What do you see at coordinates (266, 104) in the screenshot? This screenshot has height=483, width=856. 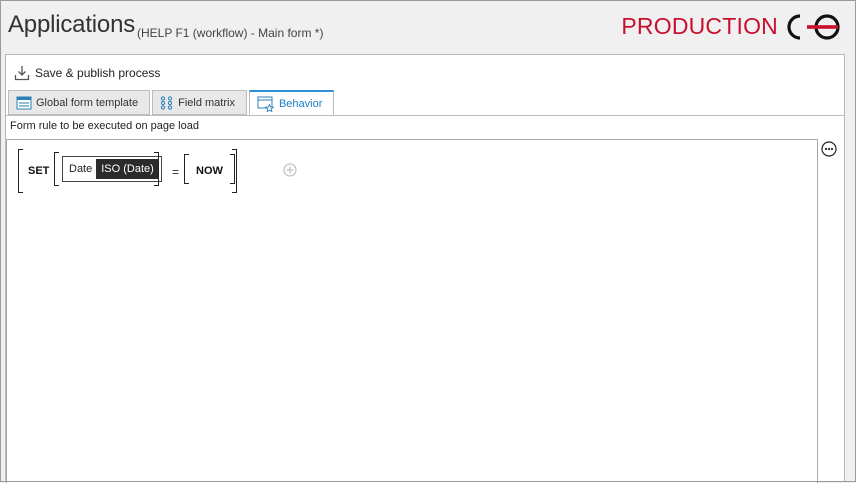 I see `behavior-window-star-icon` at bounding box center [266, 104].